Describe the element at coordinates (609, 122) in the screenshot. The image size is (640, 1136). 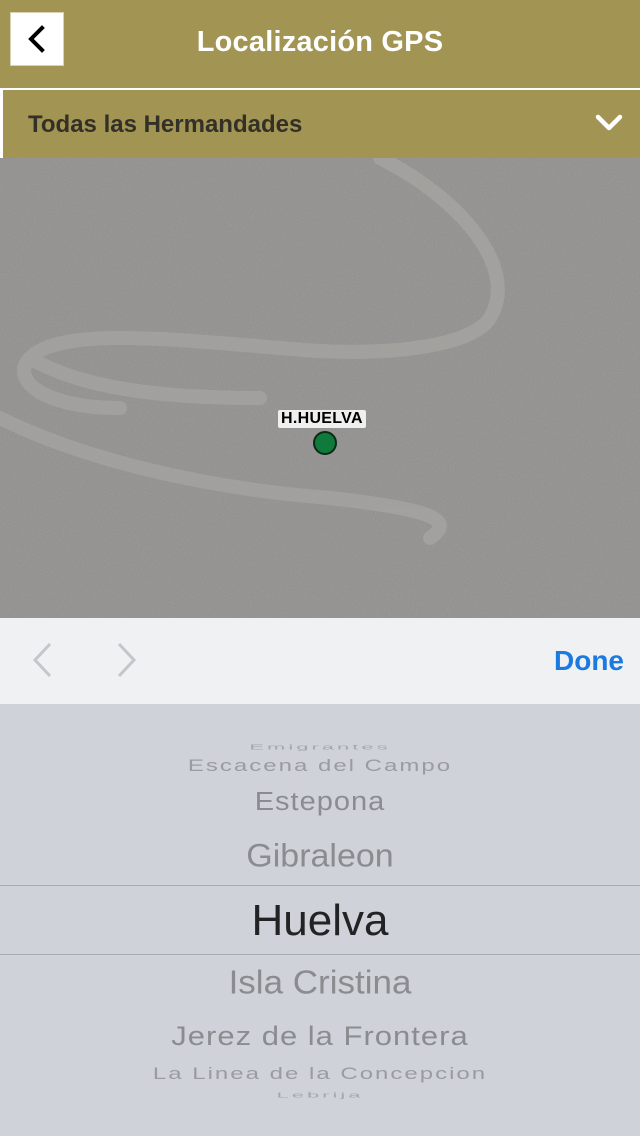
I see `chevron-down-icon` at that location.